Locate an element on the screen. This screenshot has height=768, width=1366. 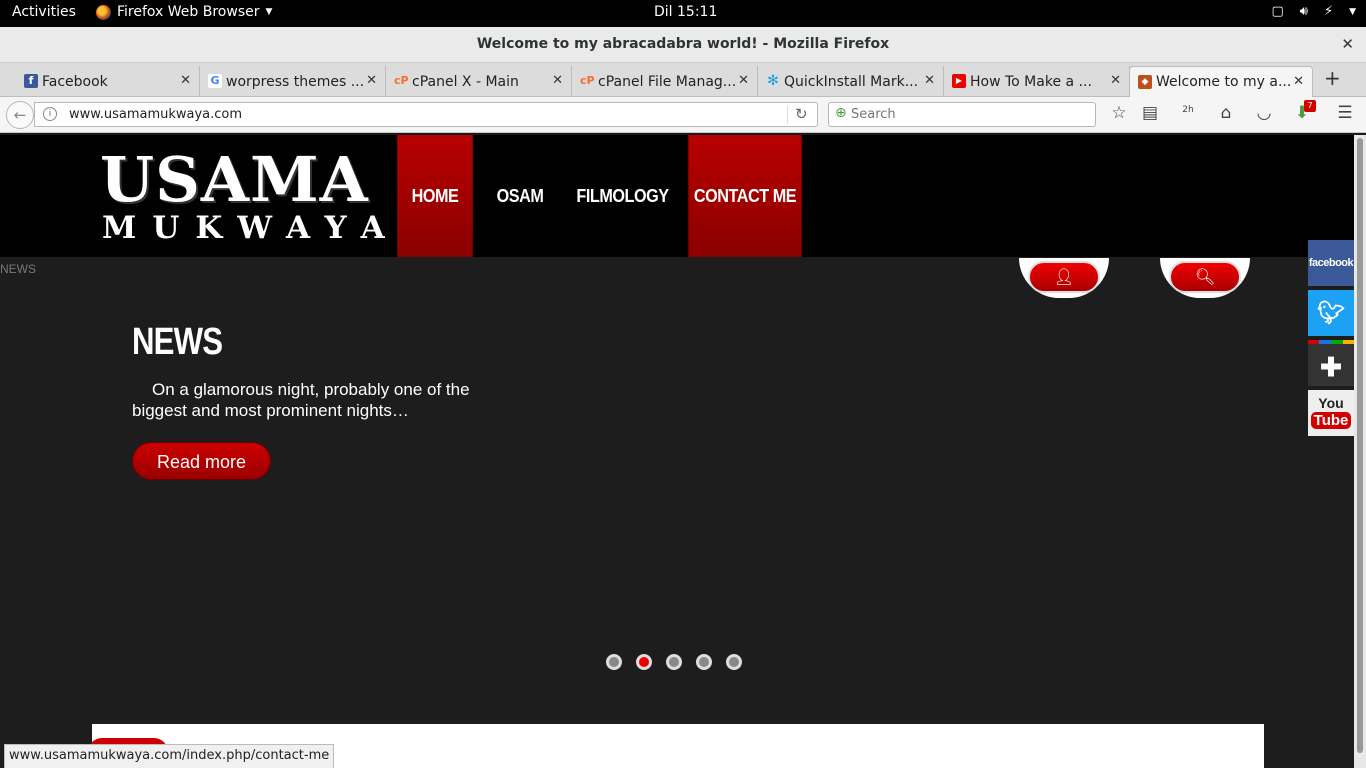
search-tab: 🔍︎ is located at coordinates (1205, 278).